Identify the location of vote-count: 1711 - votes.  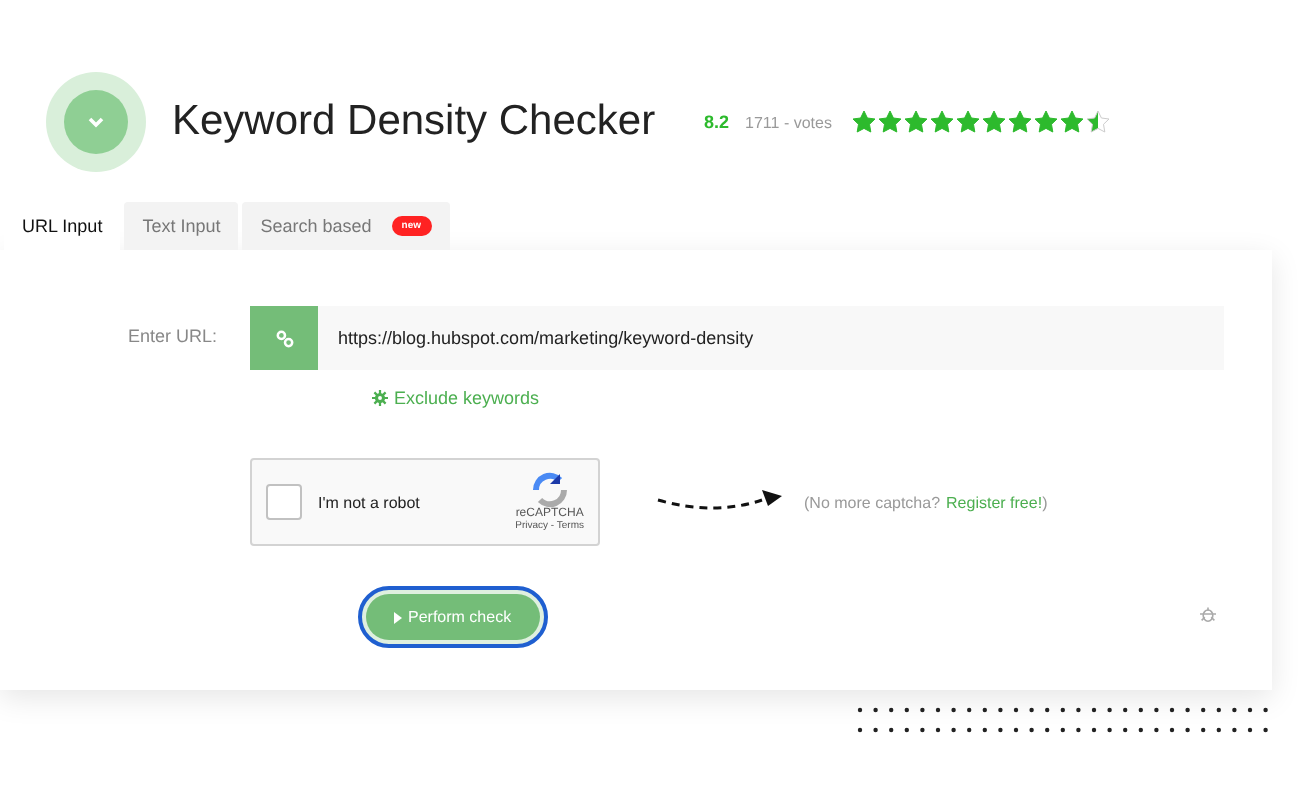
(788, 122).